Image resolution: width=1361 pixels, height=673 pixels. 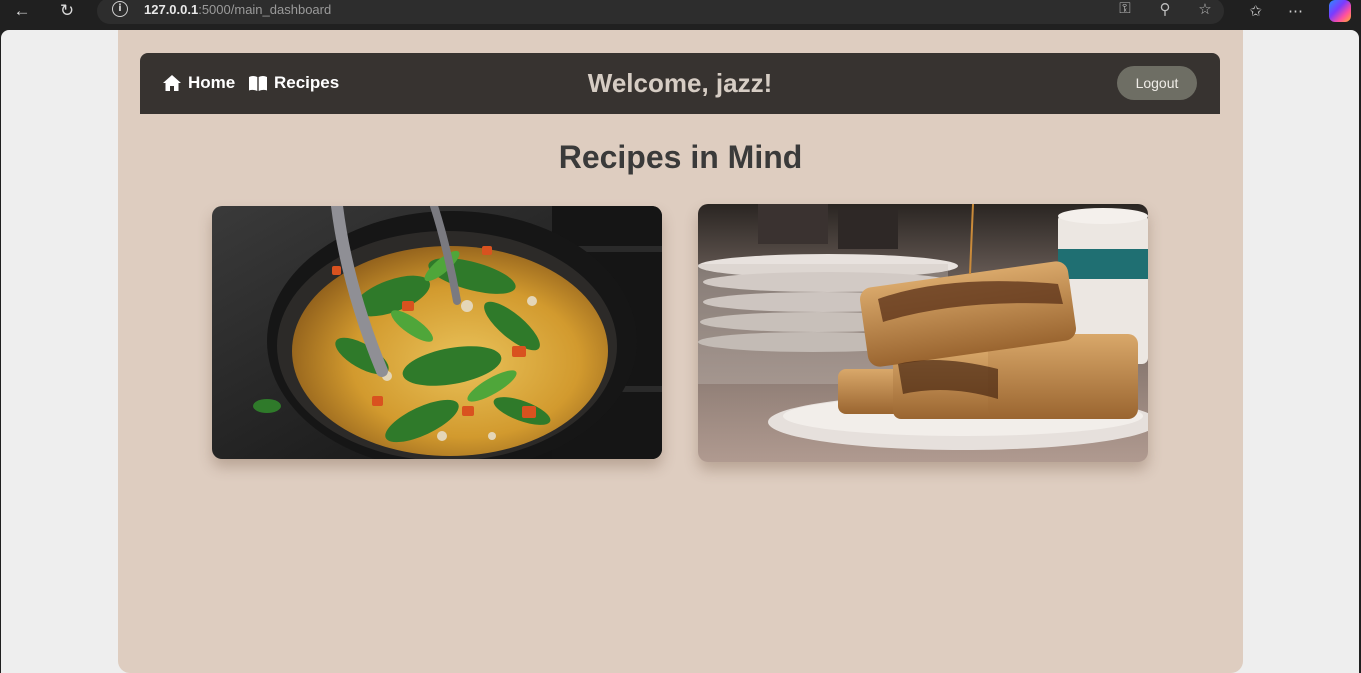 What do you see at coordinates (1255, 11) in the screenshot?
I see `favorites-icon: ✩` at bounding box center [1255, 11].